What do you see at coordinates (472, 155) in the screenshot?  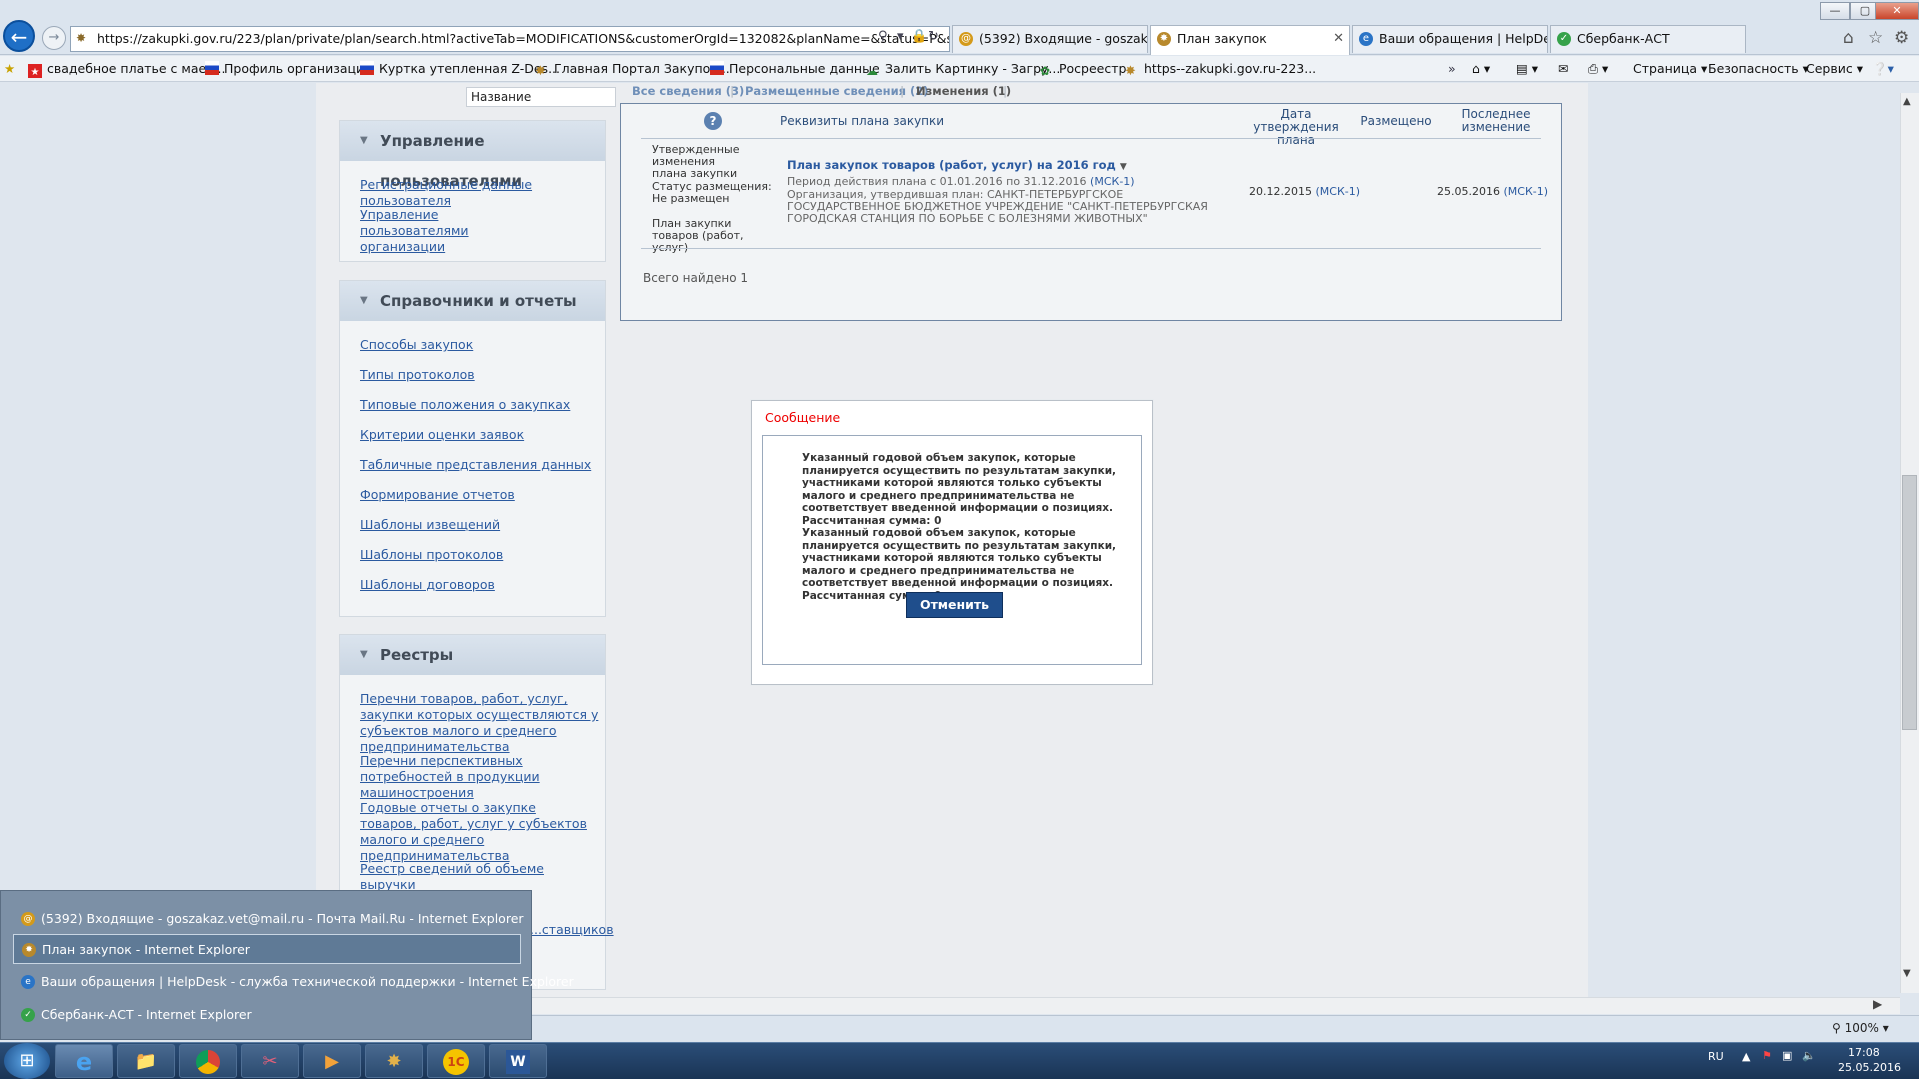 I see `panel-header: ▼ Управление пользователями` at bounding box center [472, 155].